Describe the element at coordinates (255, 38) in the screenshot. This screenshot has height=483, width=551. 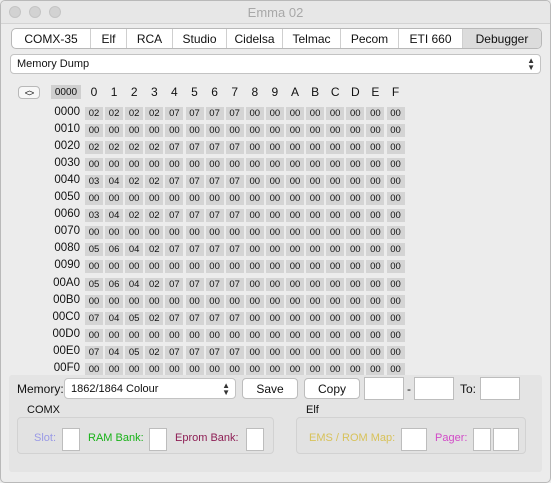
I see `tab-cidelsa: Cidelsa` at that location.